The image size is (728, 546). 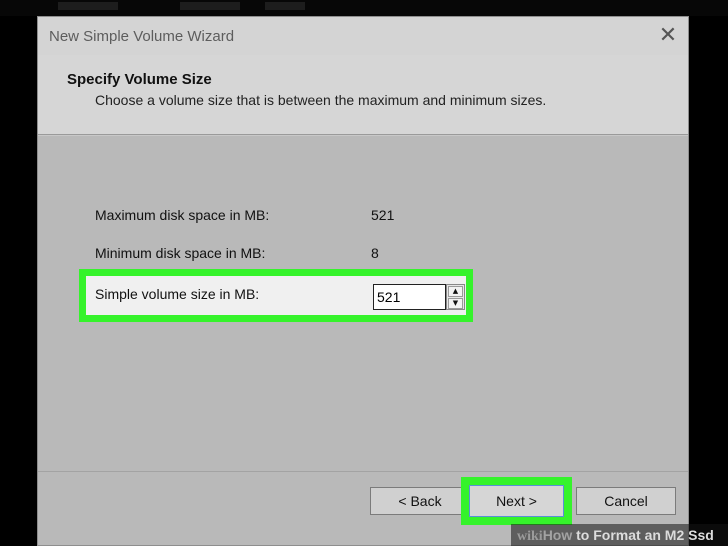 I want to click on max-disk-space-value: 521, so click(x=383, y=215).